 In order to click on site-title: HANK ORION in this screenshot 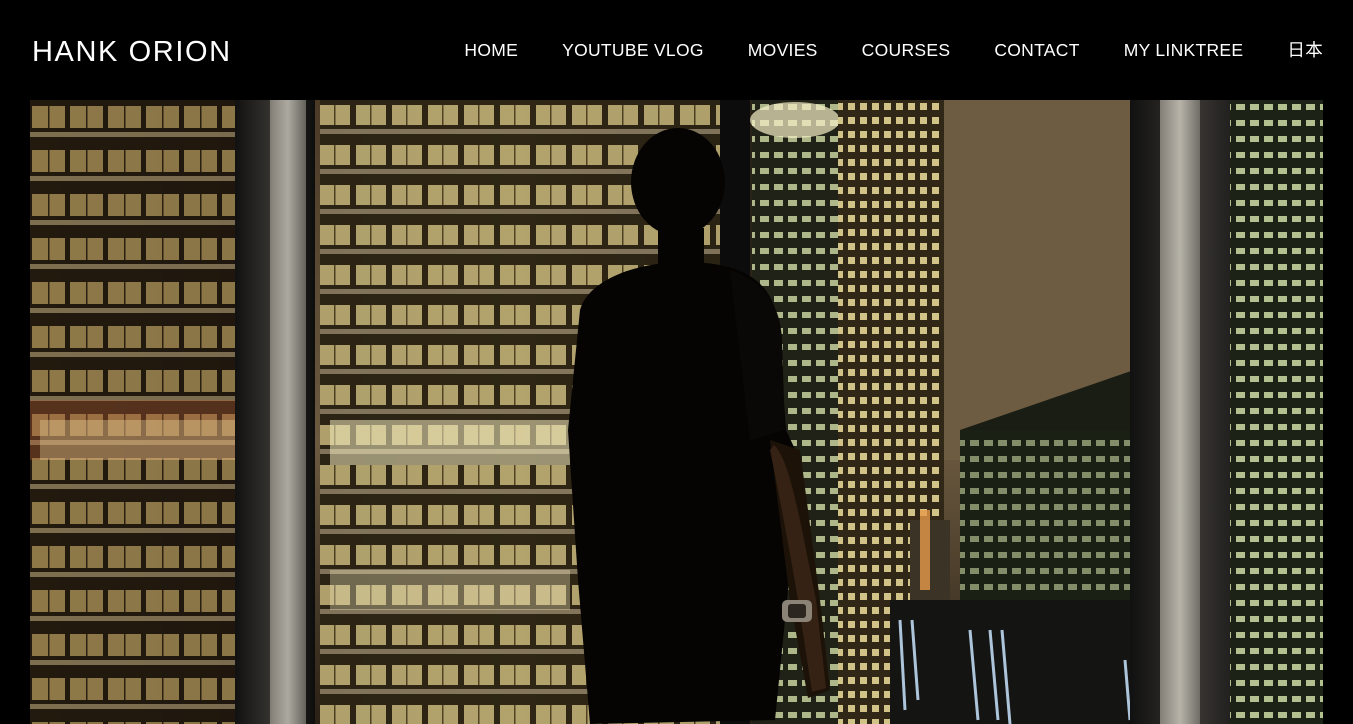, I will do `click(132, 52)`.